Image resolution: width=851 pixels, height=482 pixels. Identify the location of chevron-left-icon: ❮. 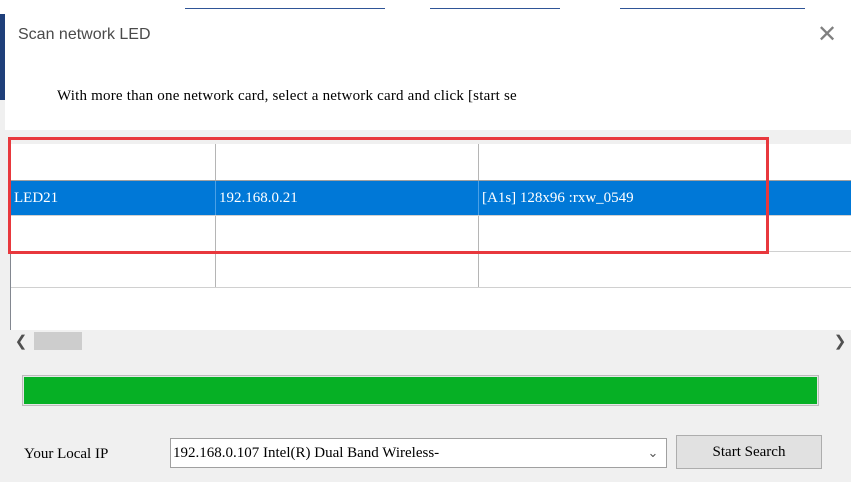
(21, 341).